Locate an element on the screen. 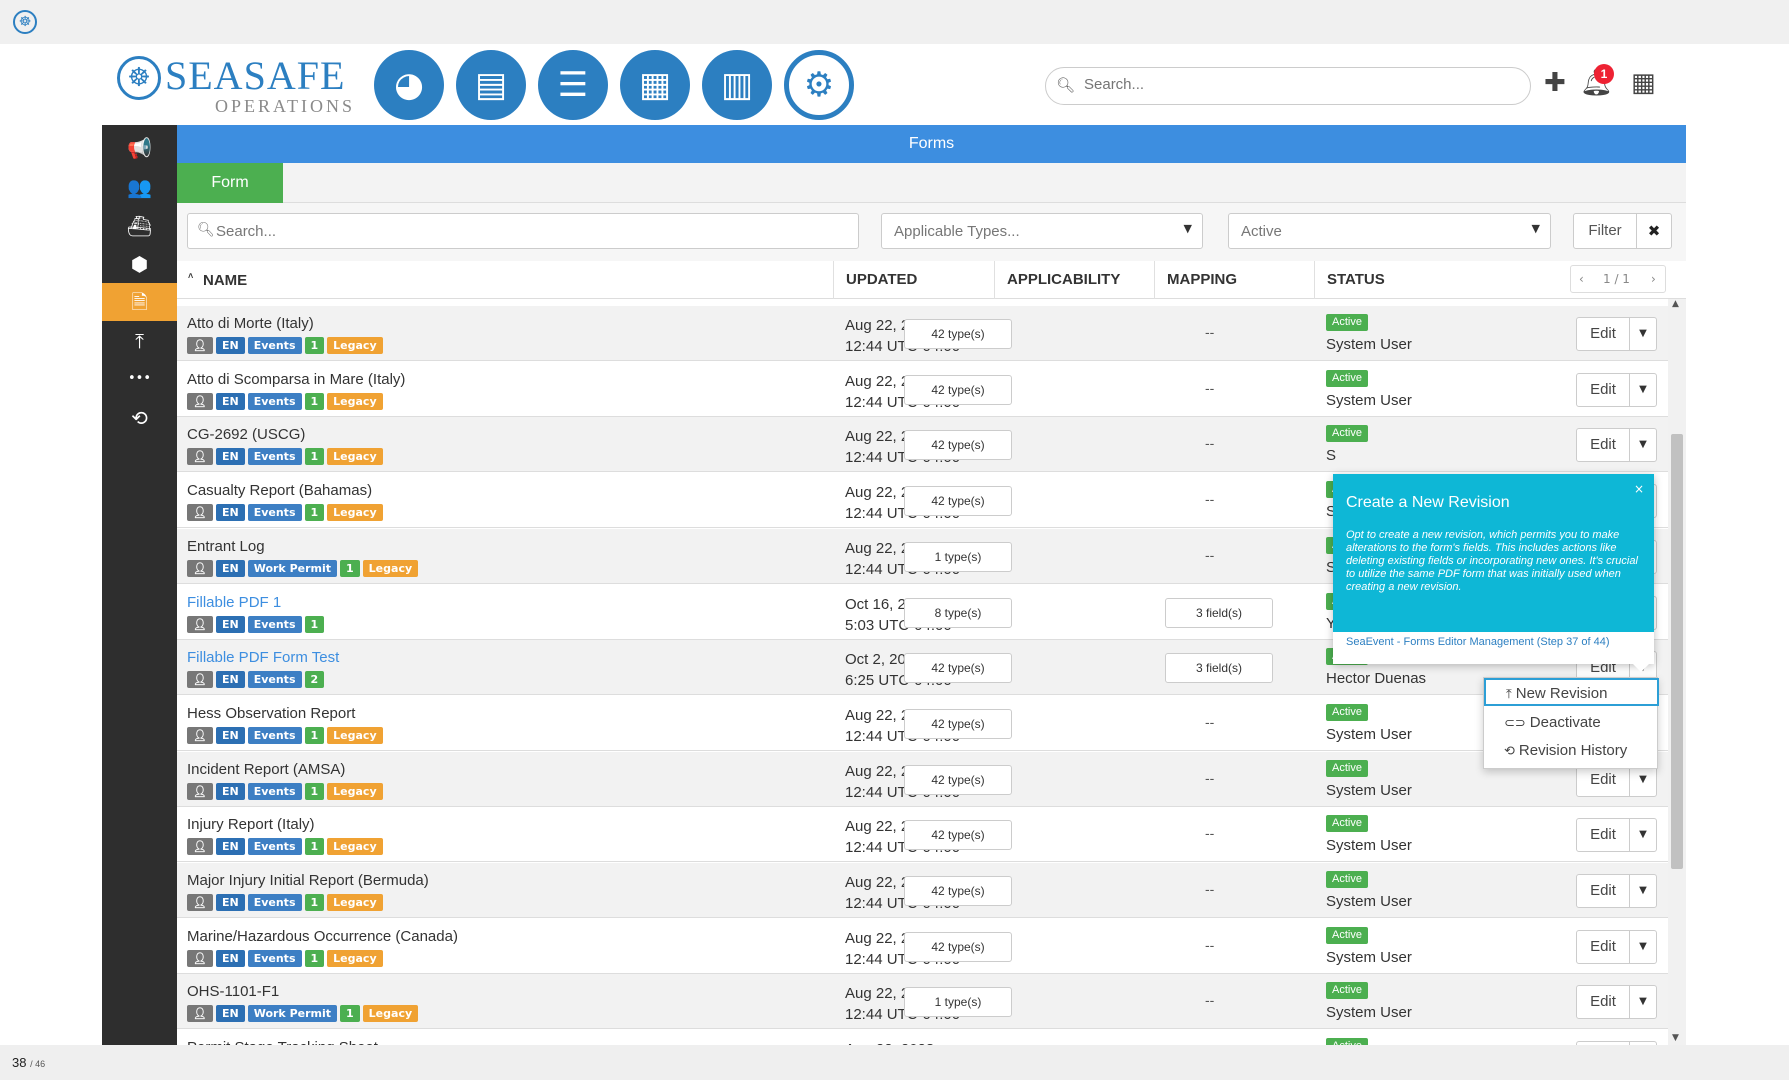  reports-nav-button: ▥ is located at coordinates (737, 85).